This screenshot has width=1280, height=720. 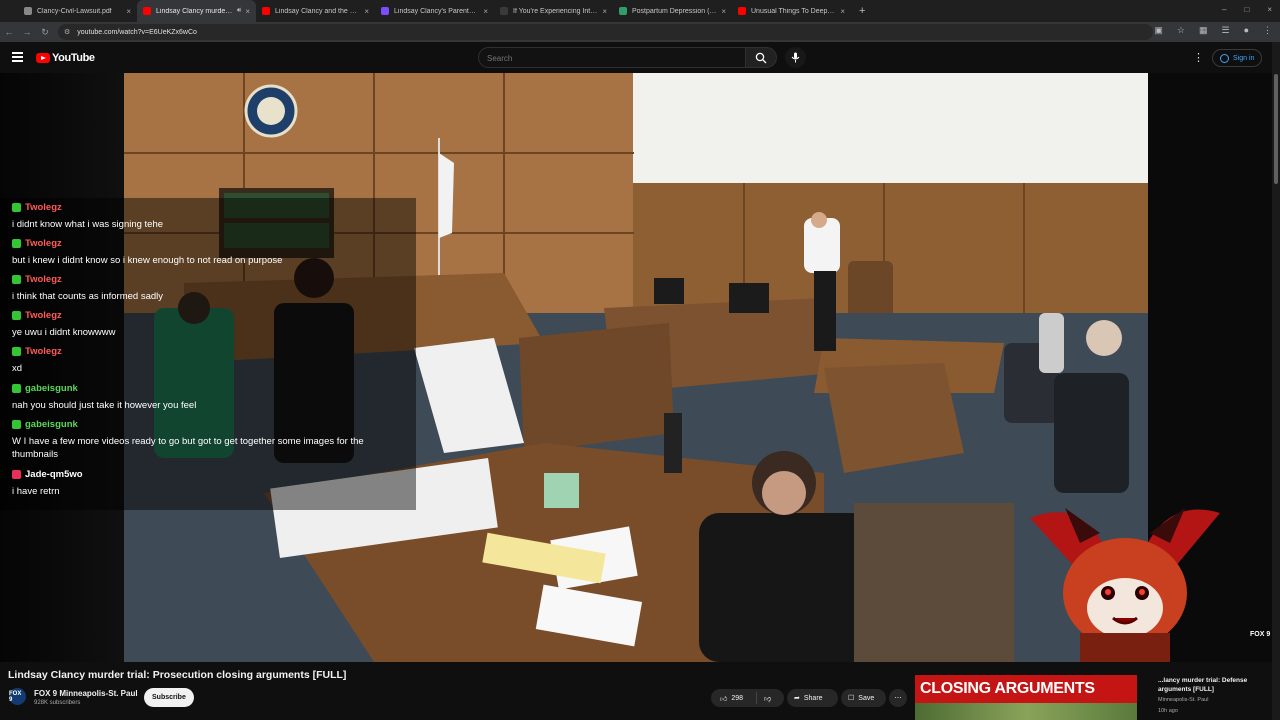 What do you see at coordinates (9, 32) in the screenshot?
I see `back-icon: ←` at bounding box center [9, 32].